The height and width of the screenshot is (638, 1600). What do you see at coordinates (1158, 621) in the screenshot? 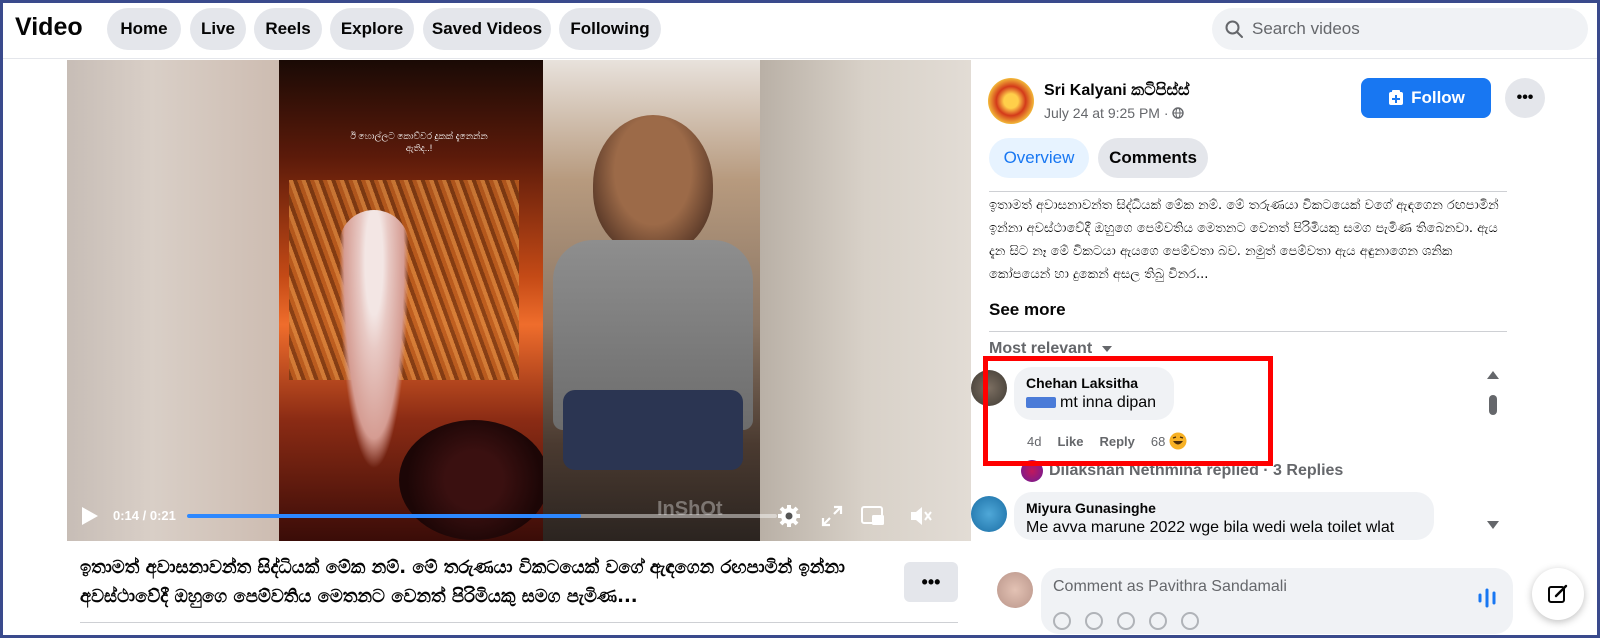
I see `gif-icon` at bounding box center [1158, 621].